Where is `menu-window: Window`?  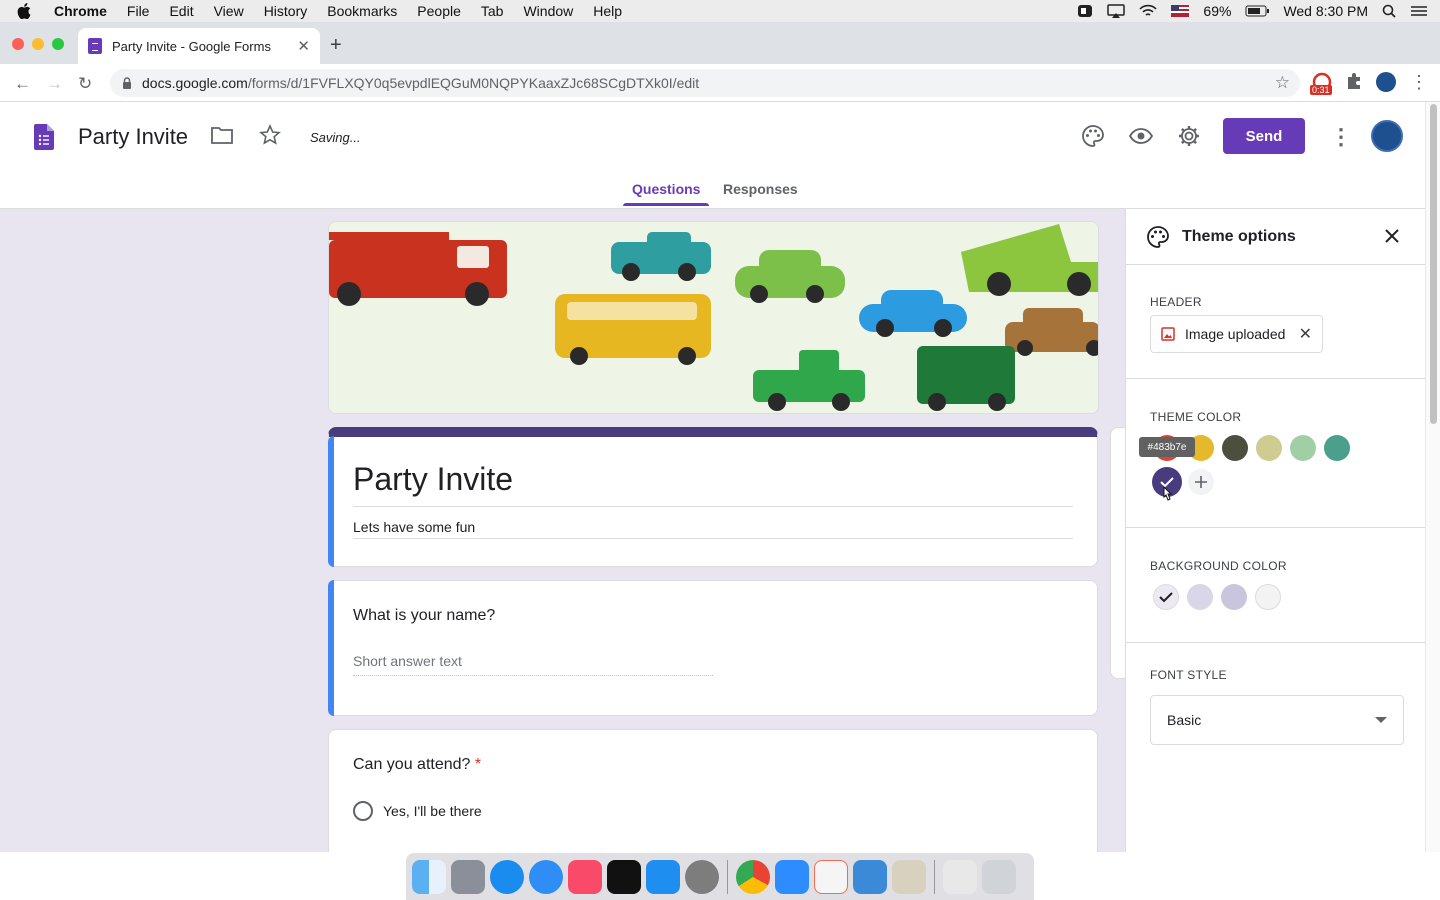 menu-window: Window is located at coordinates (548, 11).